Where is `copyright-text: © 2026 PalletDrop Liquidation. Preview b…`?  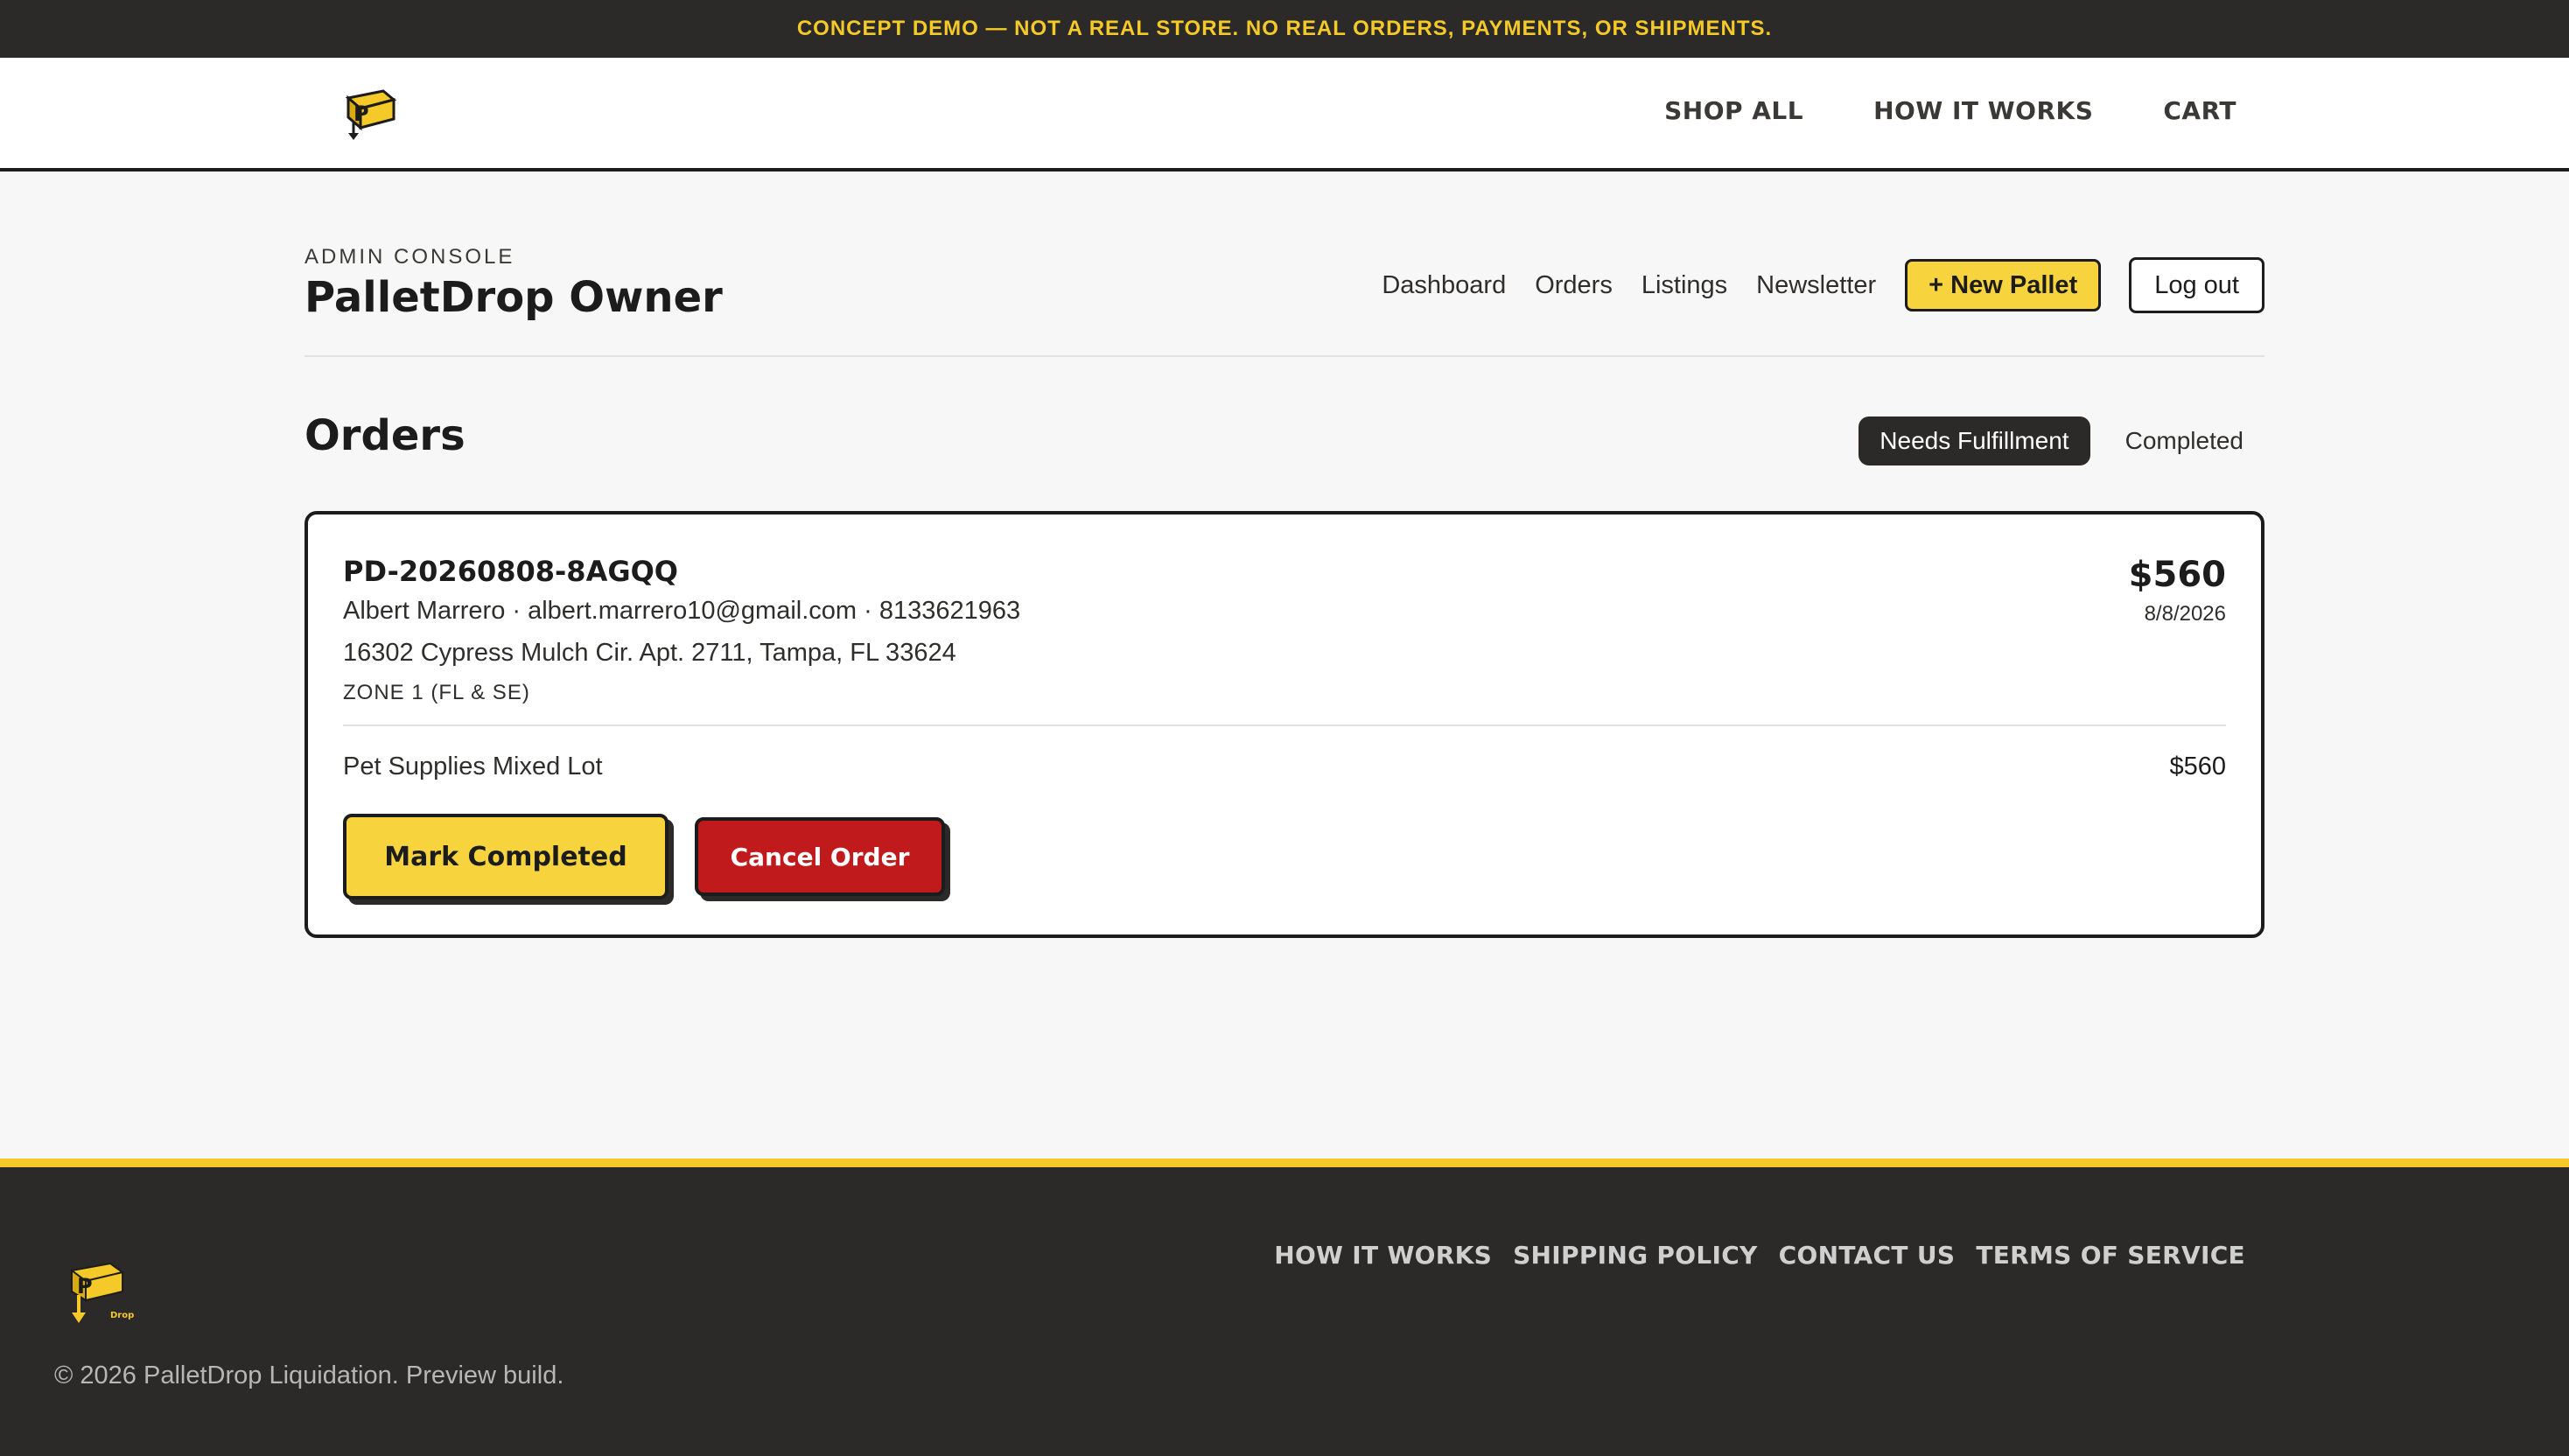 copyright-text: © 2026 PalletDrop Liquidation. Preview b… is located at coordinates (309, 1376).